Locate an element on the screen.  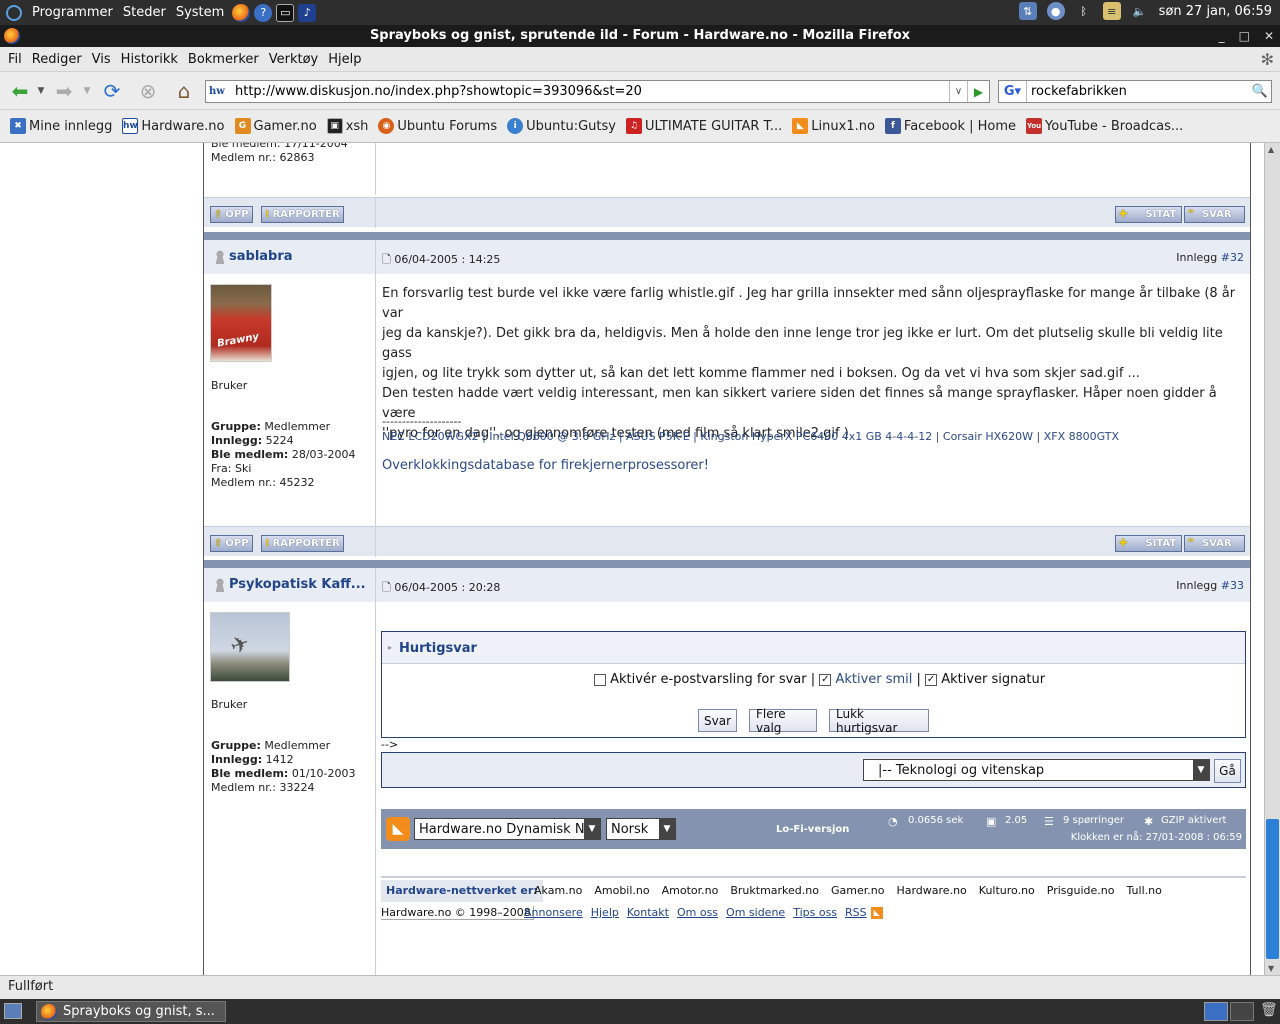
reload-icon: ⟳ is located at coordinates (112, 91).